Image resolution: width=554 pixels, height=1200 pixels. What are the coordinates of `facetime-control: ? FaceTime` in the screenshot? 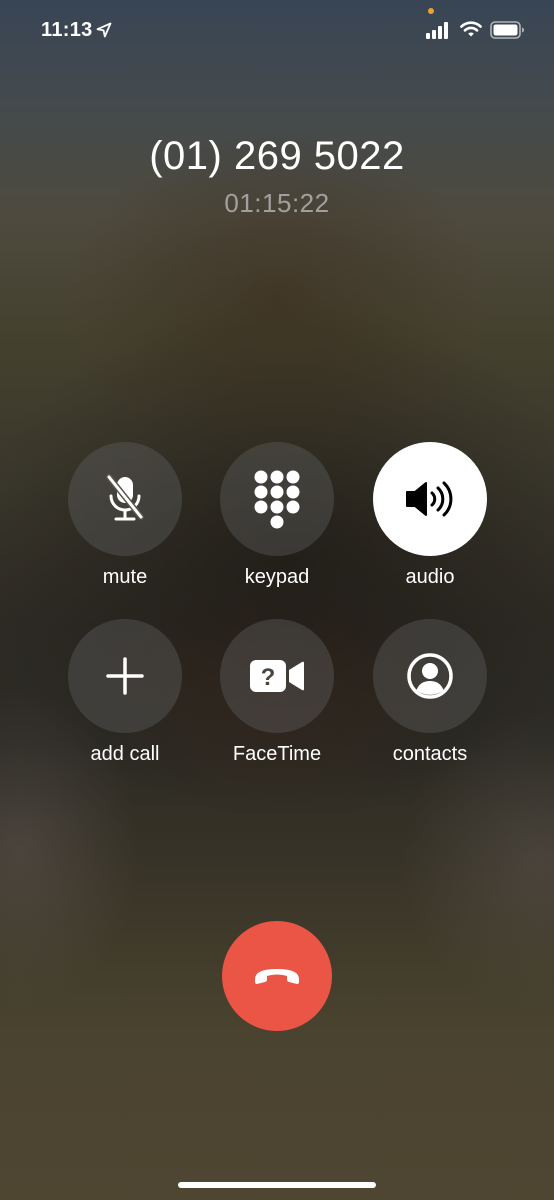 It's located at (277, 704).